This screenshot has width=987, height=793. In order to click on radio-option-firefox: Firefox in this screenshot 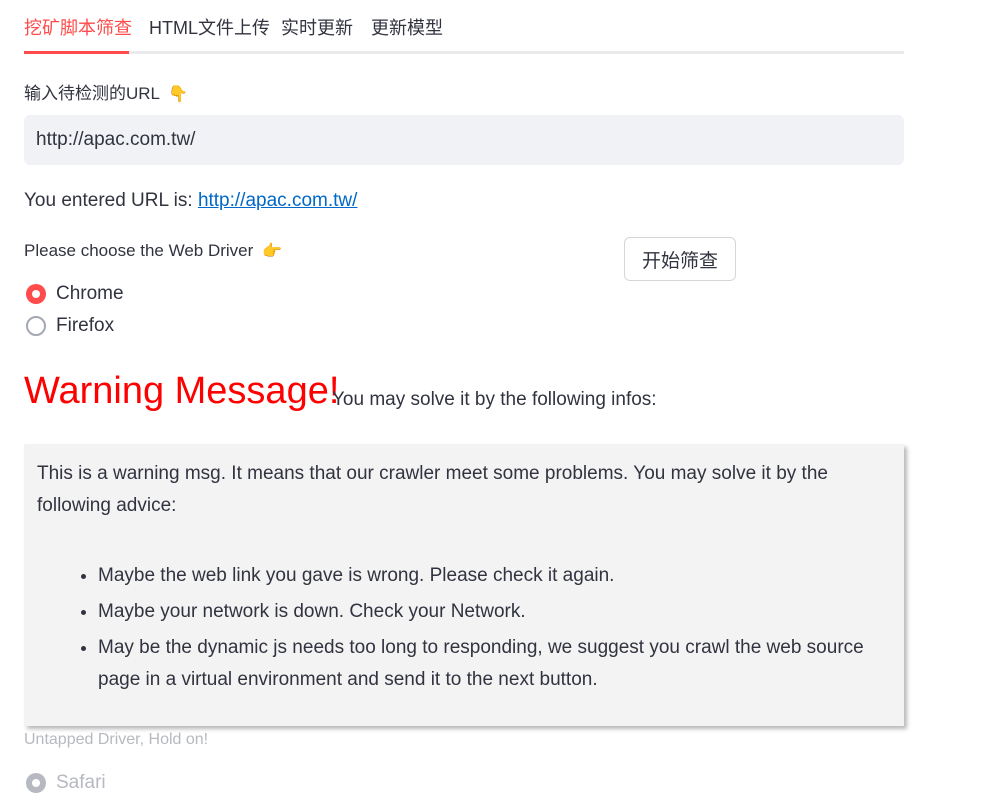, I will do `click(70, 326)`.